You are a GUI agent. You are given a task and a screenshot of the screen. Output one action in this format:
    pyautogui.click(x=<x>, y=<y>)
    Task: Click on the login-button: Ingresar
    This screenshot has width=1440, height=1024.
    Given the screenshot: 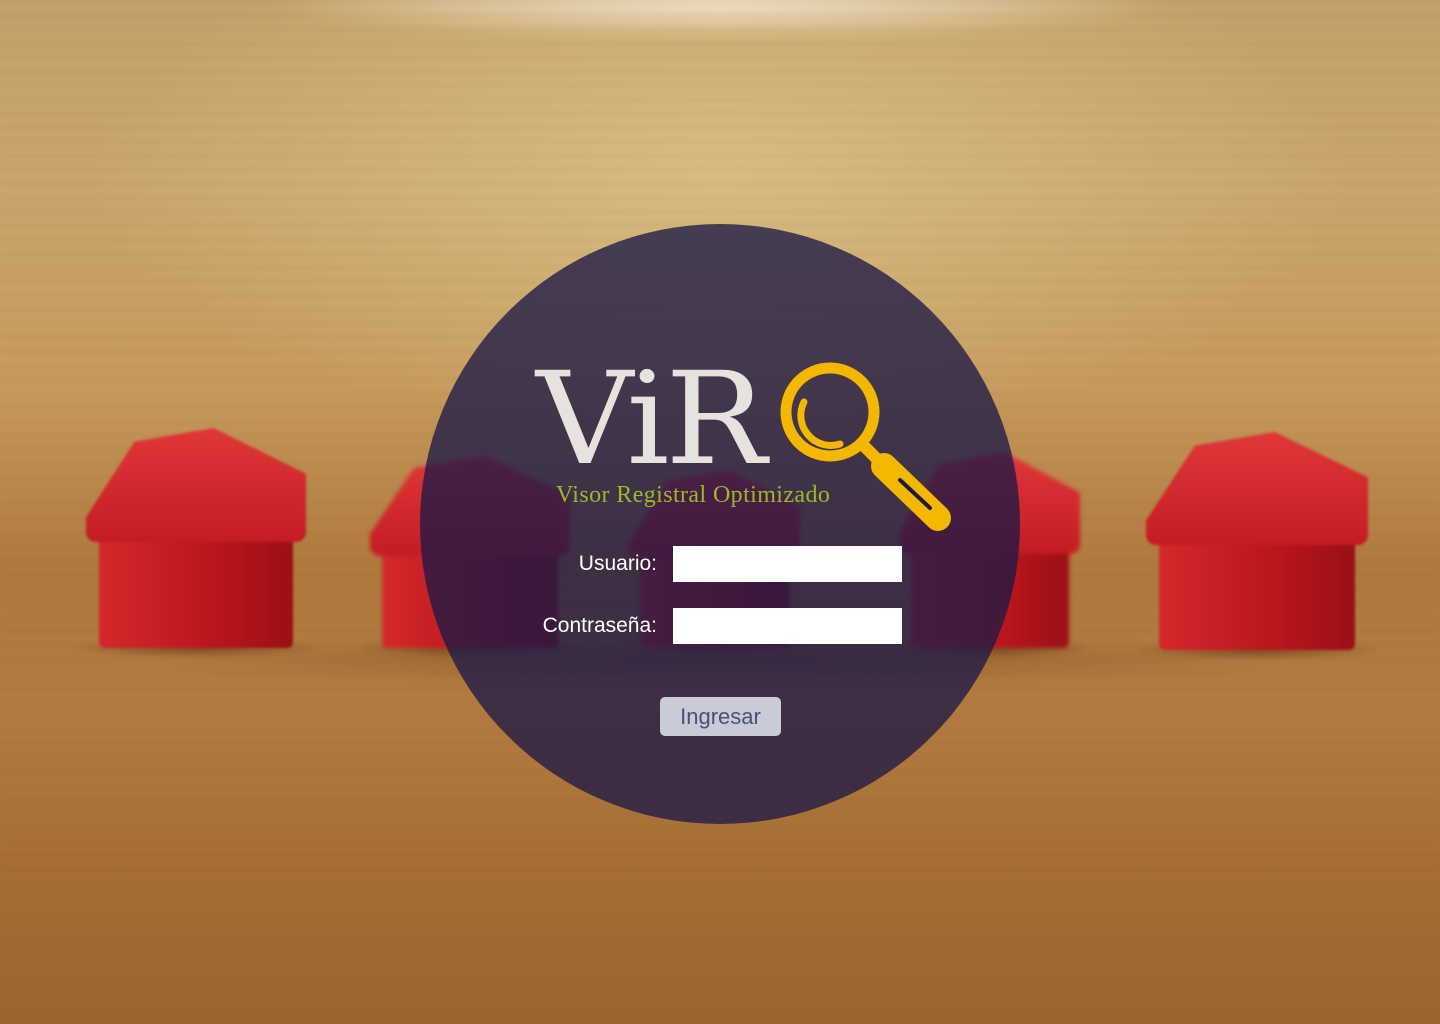 What is the action you would take?
    pyautogui.click(x=720, y=716)
    